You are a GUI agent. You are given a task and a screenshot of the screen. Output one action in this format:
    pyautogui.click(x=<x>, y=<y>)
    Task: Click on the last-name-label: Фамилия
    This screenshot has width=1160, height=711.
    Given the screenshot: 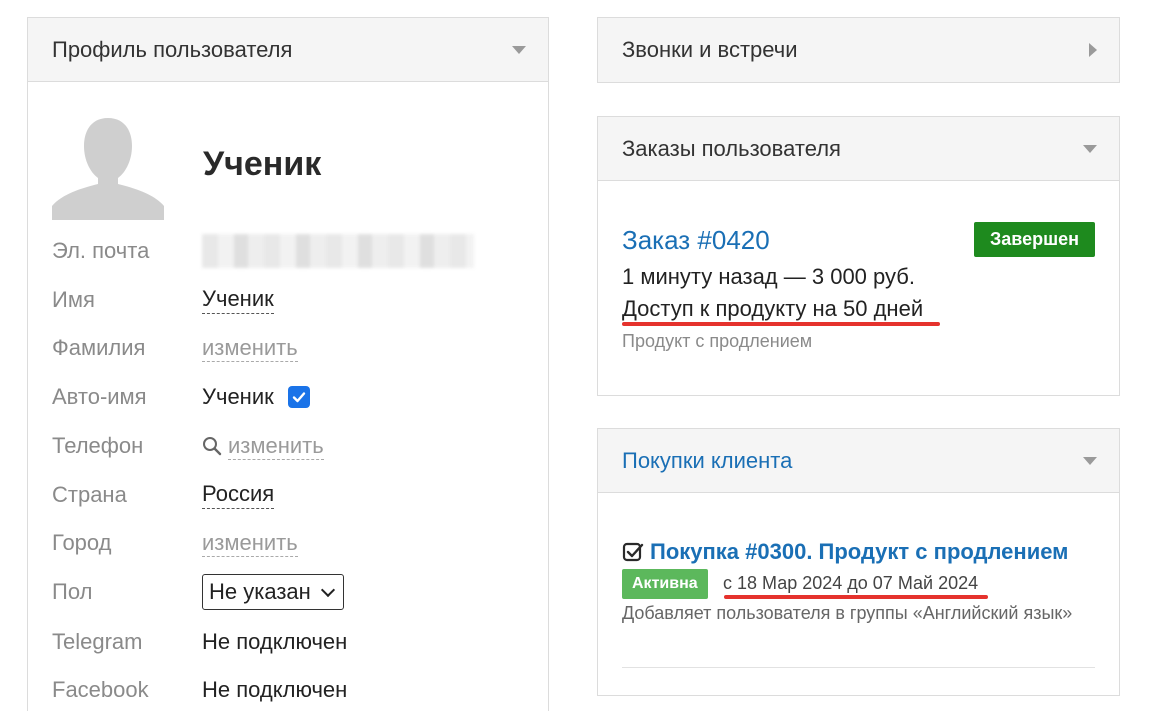 What is the action you would take?
    pyautogui.click(x=99, y=347)
    